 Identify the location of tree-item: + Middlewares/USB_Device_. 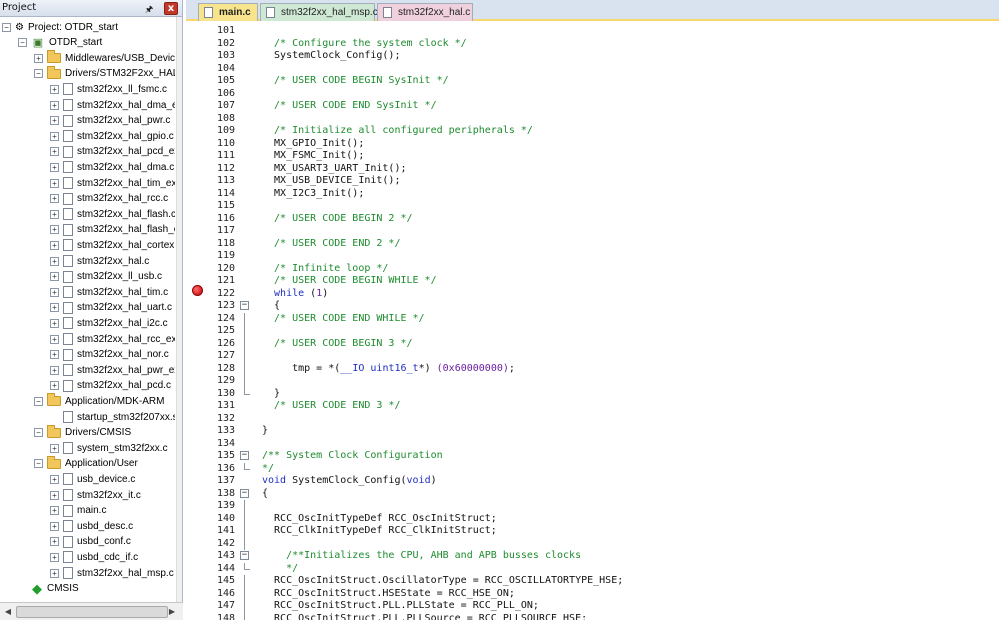
(104, 58).